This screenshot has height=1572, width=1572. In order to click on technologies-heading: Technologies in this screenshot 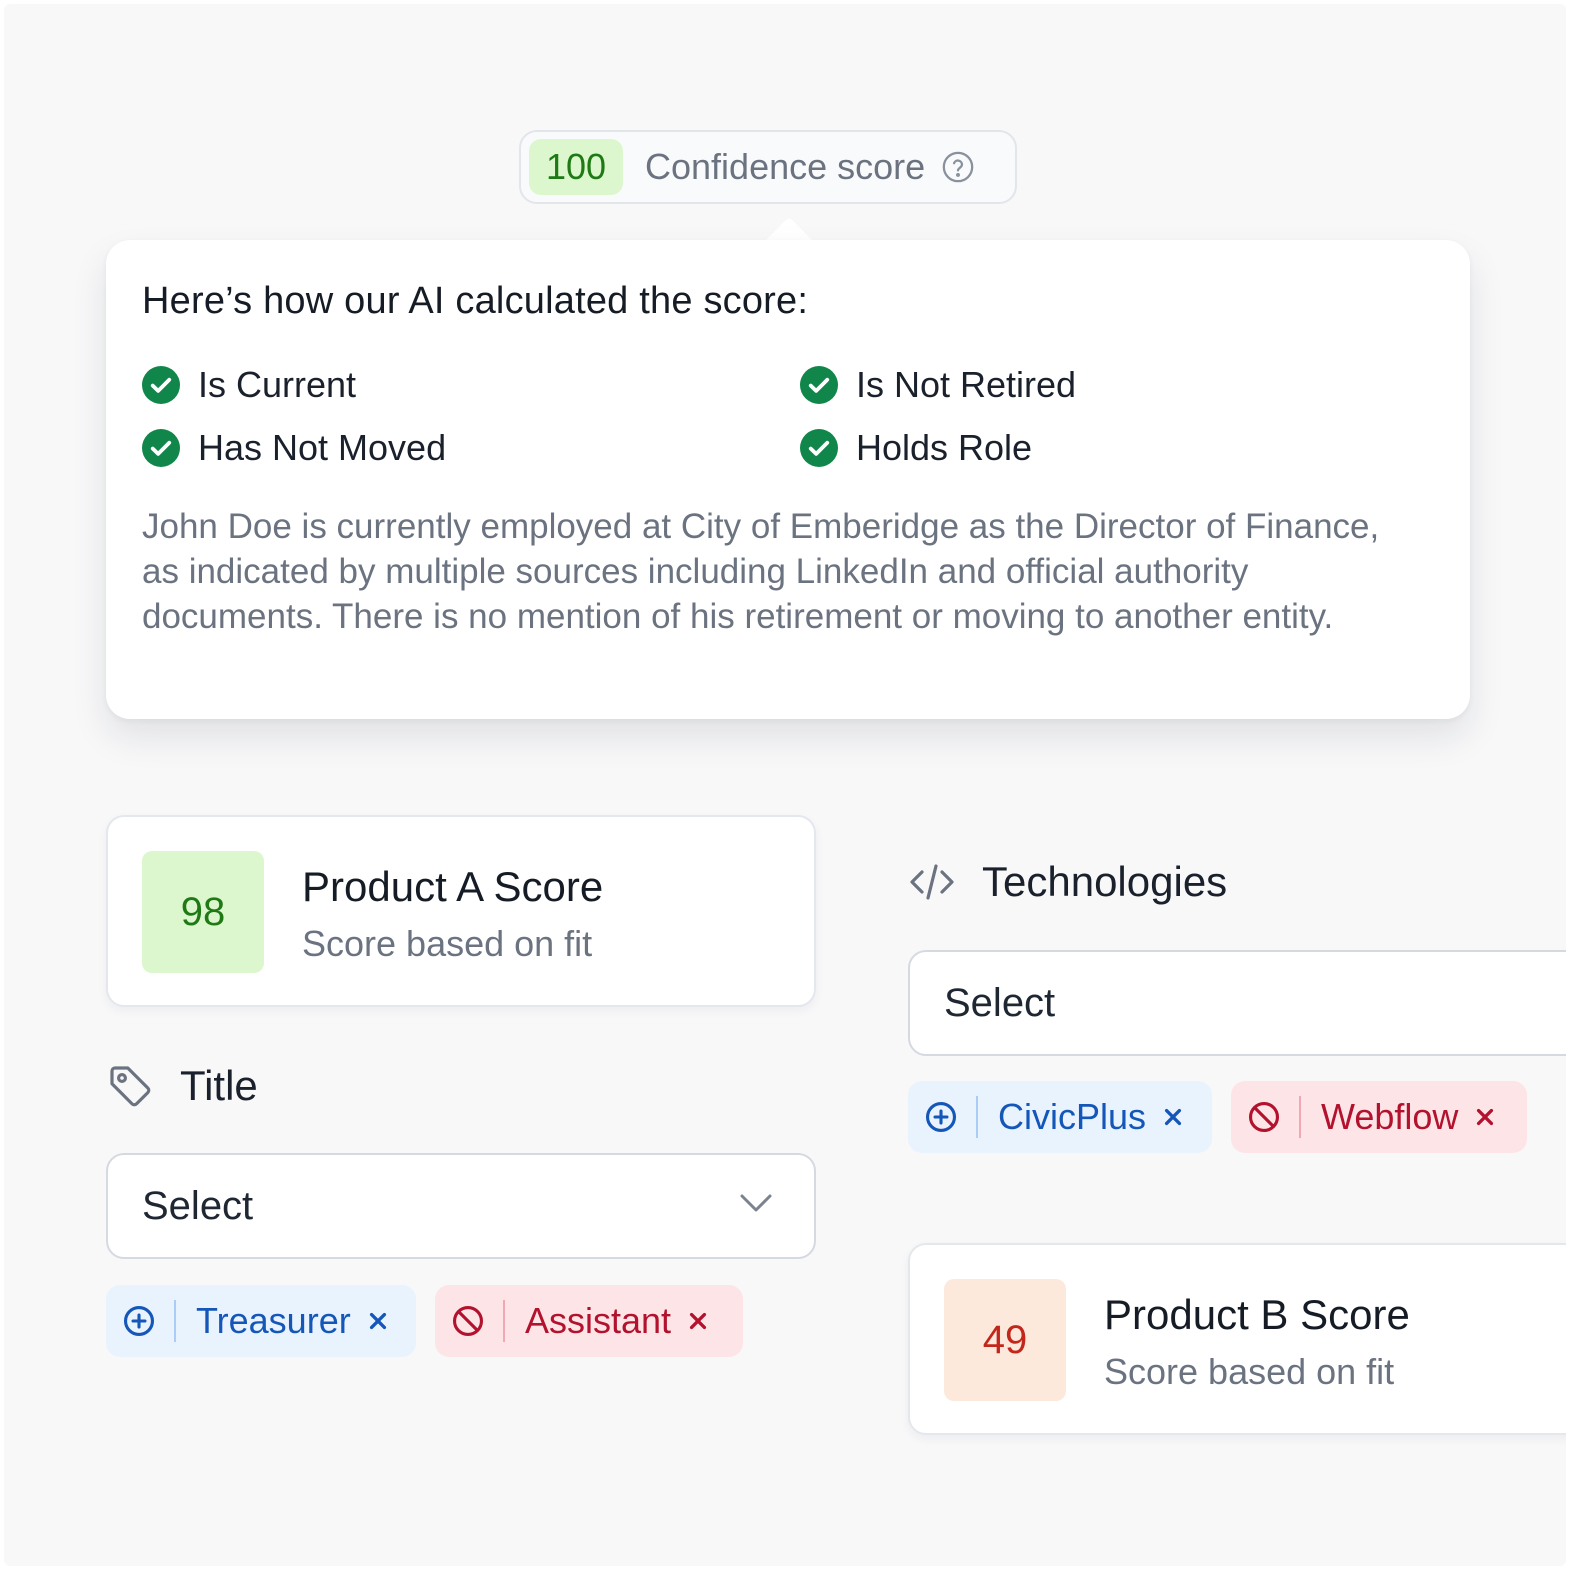, I will do `click(1067, 882)`.